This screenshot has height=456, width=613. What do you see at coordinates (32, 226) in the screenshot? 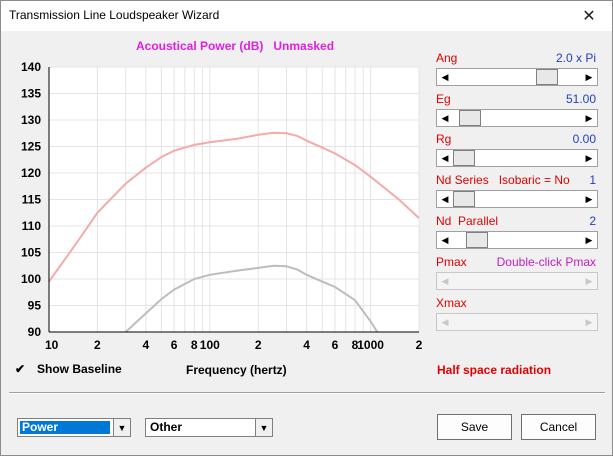
I see `y-tick-label: 110` at bounding box center [32, 226].